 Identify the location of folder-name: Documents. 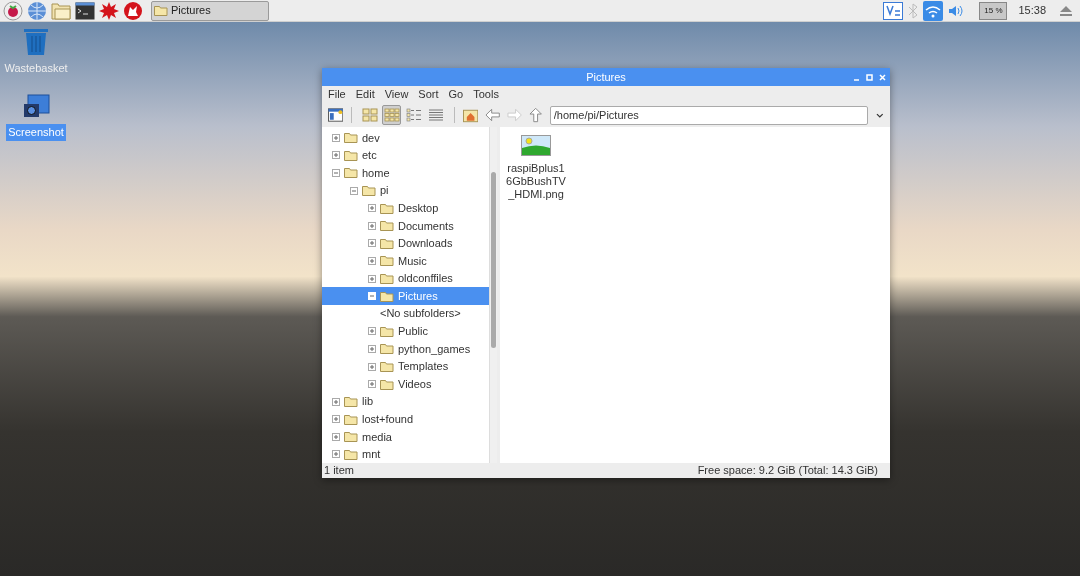
(426, 226).